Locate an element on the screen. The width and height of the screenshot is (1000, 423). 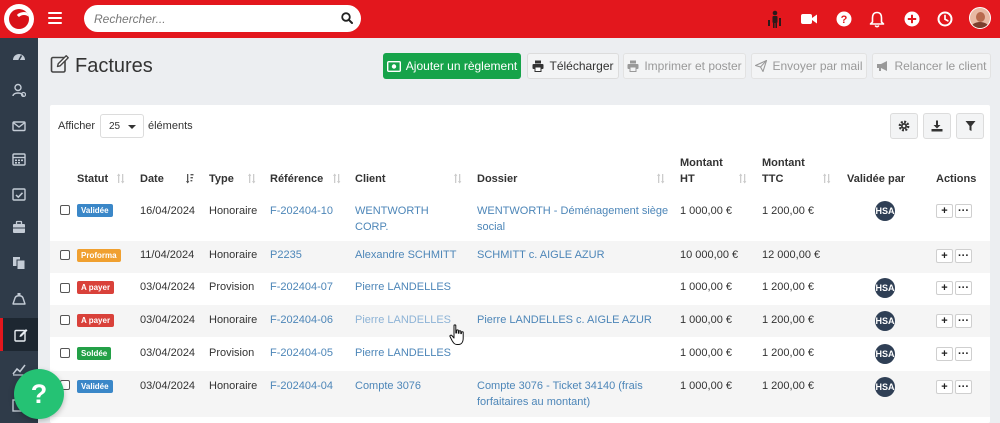
hamburger-icon is located at coordinates (55, 18).